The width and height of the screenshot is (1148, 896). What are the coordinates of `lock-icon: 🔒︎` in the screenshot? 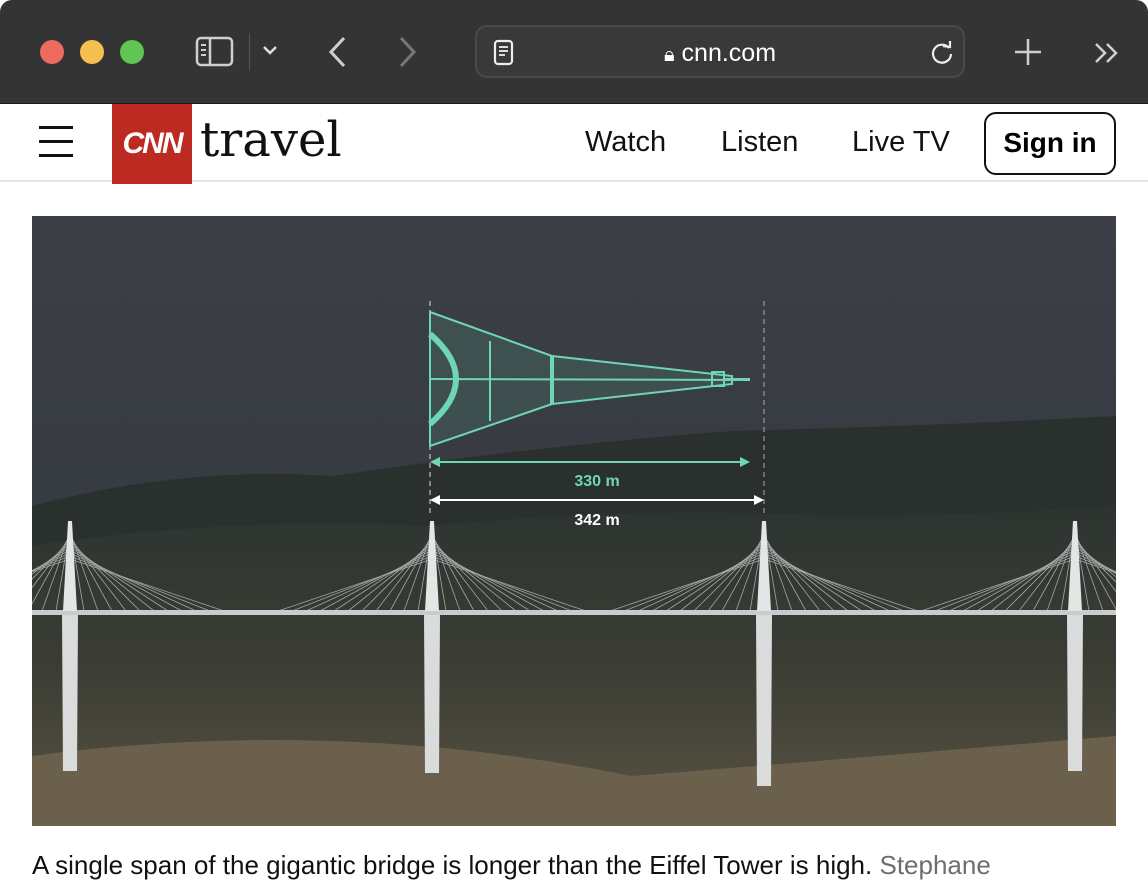 It's located at (669, 55).